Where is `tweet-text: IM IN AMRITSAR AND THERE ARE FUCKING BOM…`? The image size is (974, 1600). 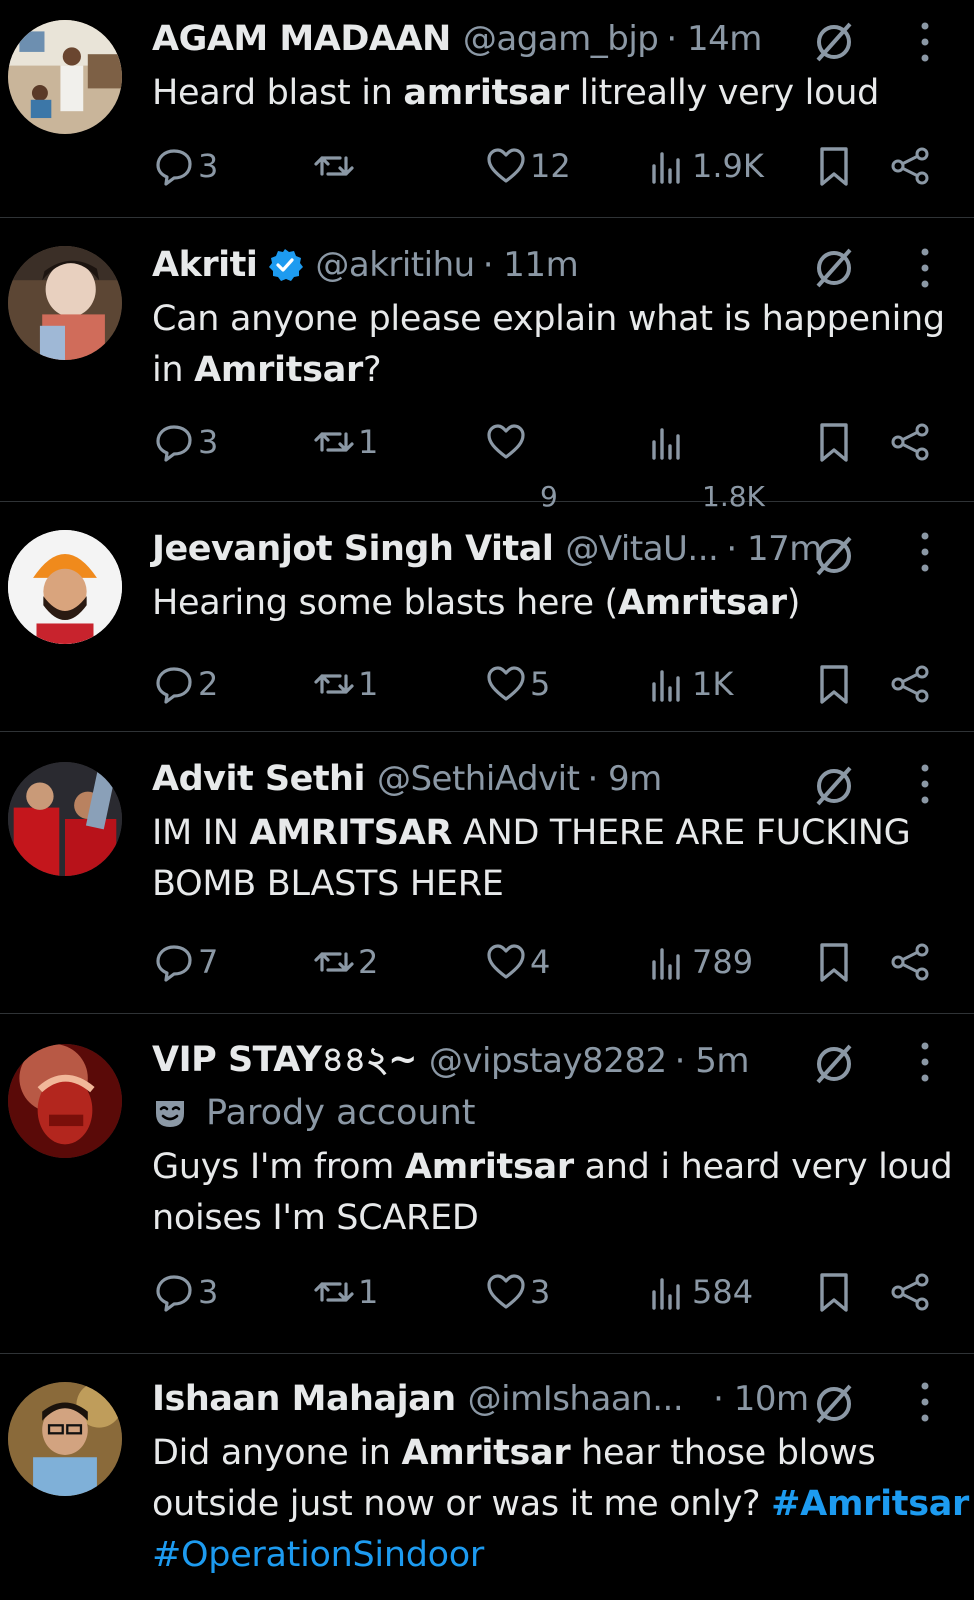
tweet-text: IM IN AMRITSAR AND THERE ARE FUCKING BOM… is located at coordinates (531, 858).